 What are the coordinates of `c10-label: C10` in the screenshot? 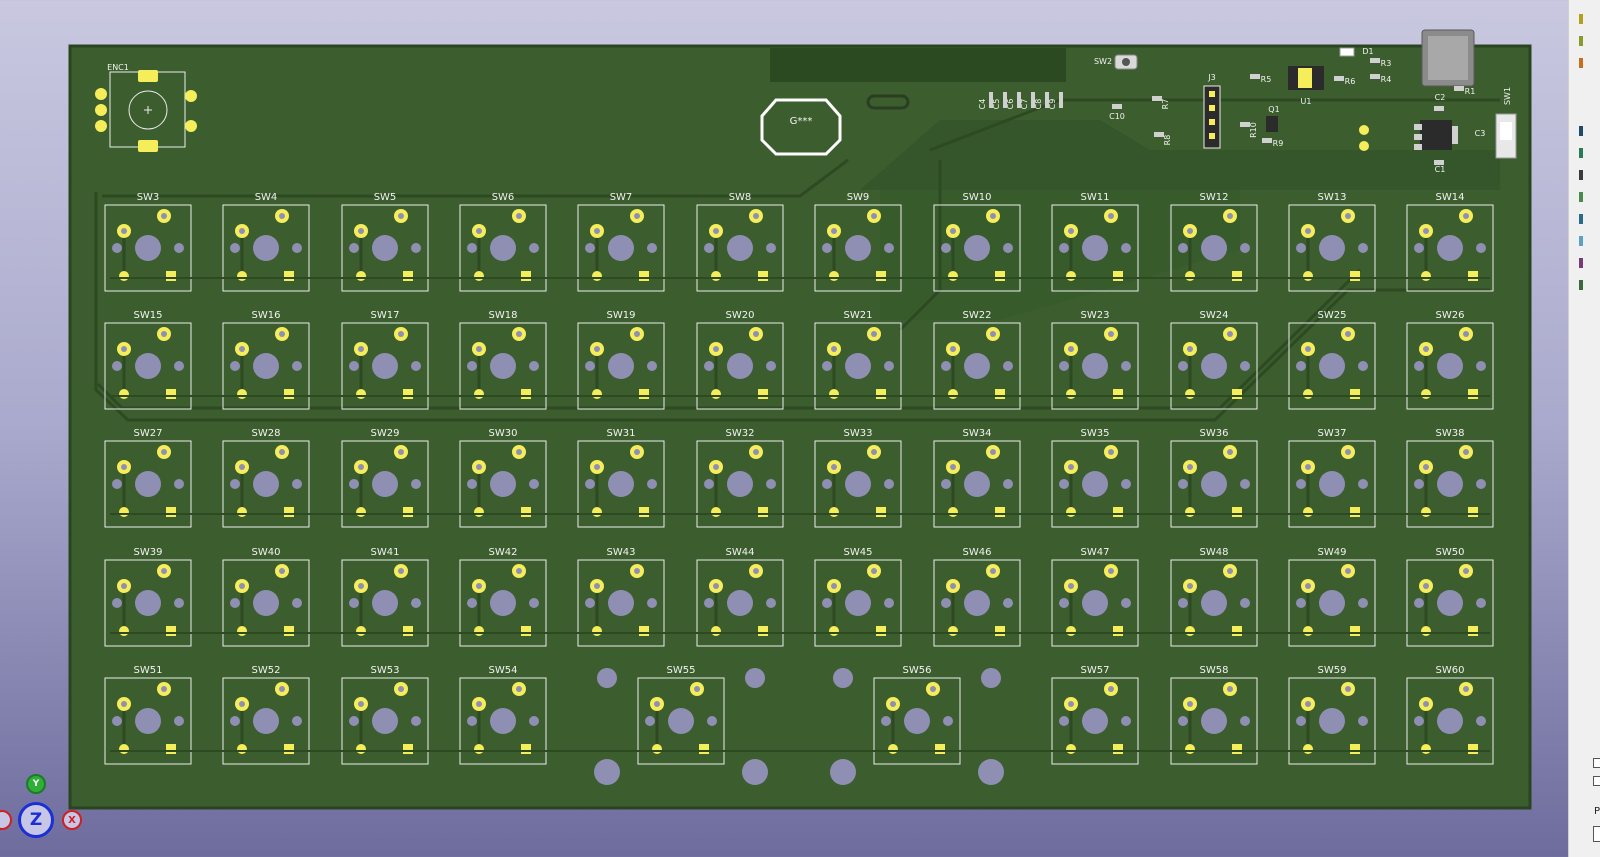 It's located at (1117, 116).